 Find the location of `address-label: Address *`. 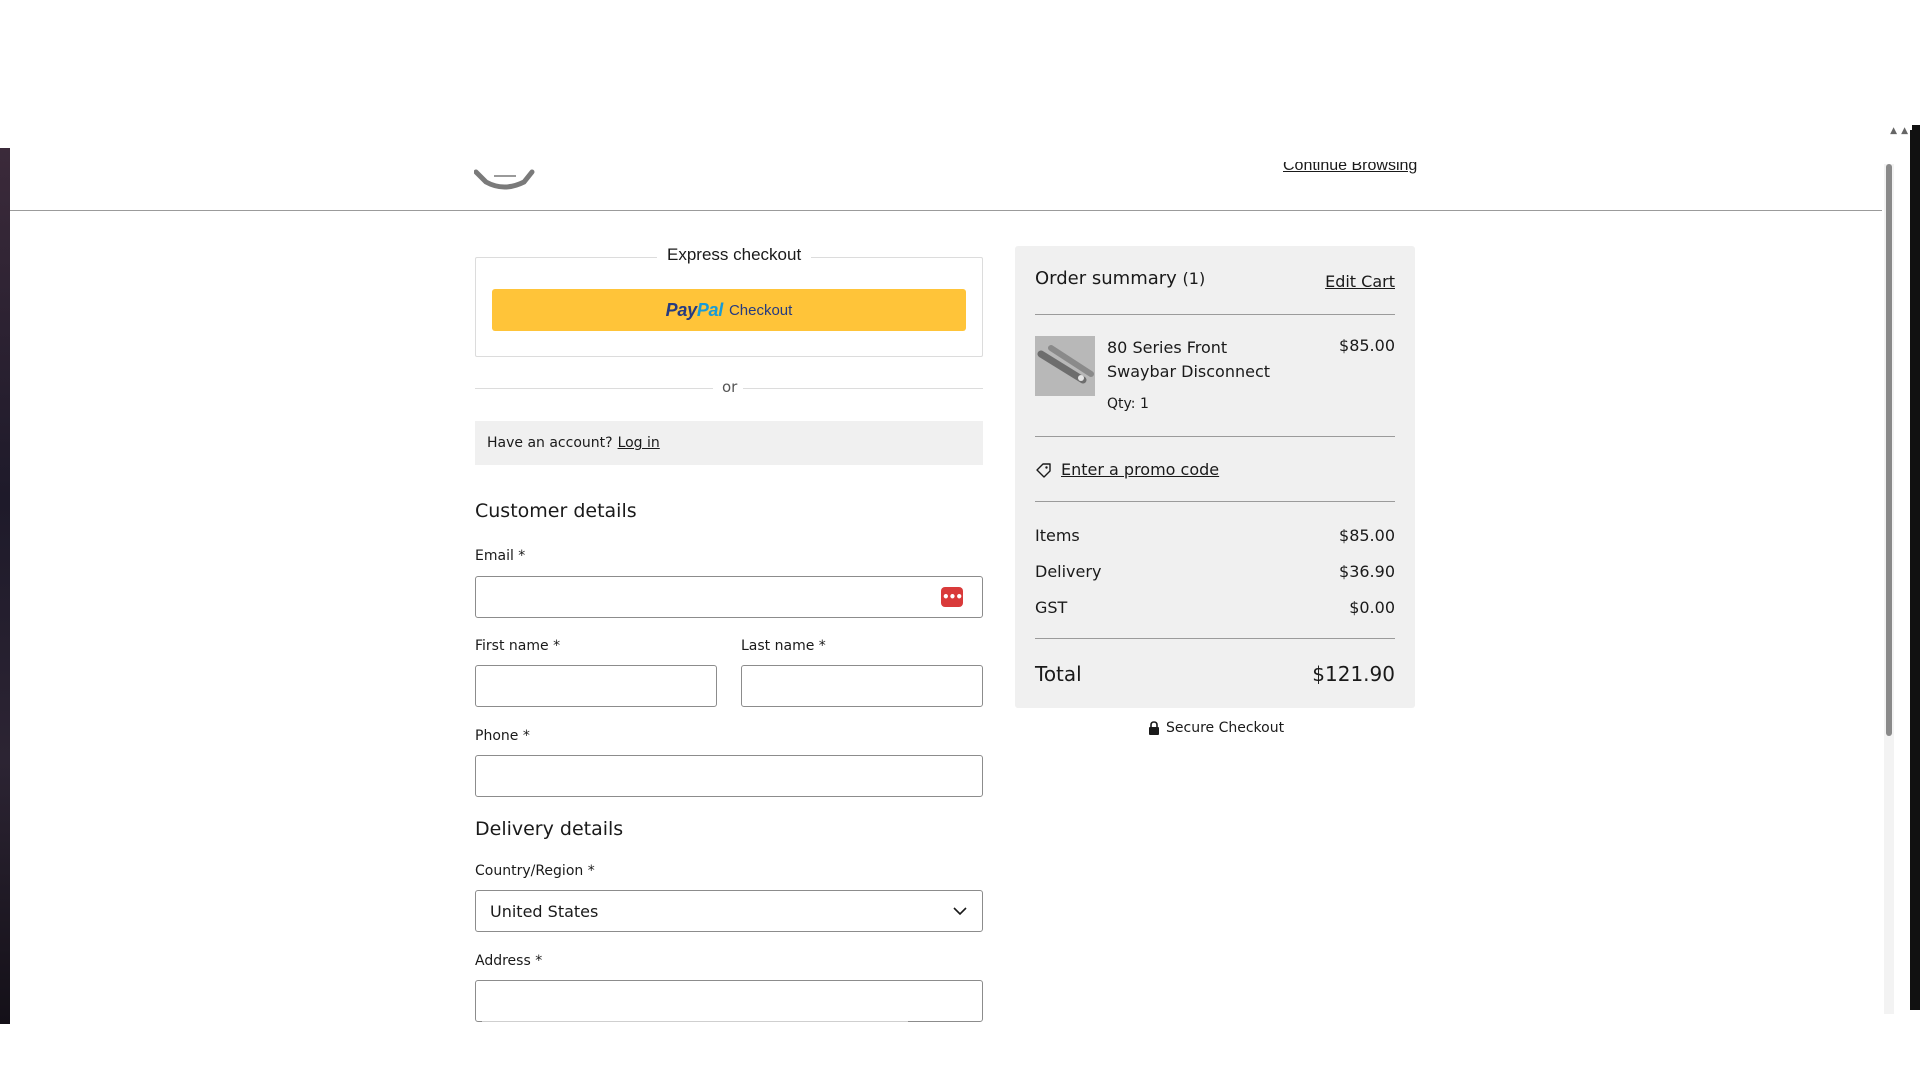

address-label: Address * is located at coordinates (509, 961).